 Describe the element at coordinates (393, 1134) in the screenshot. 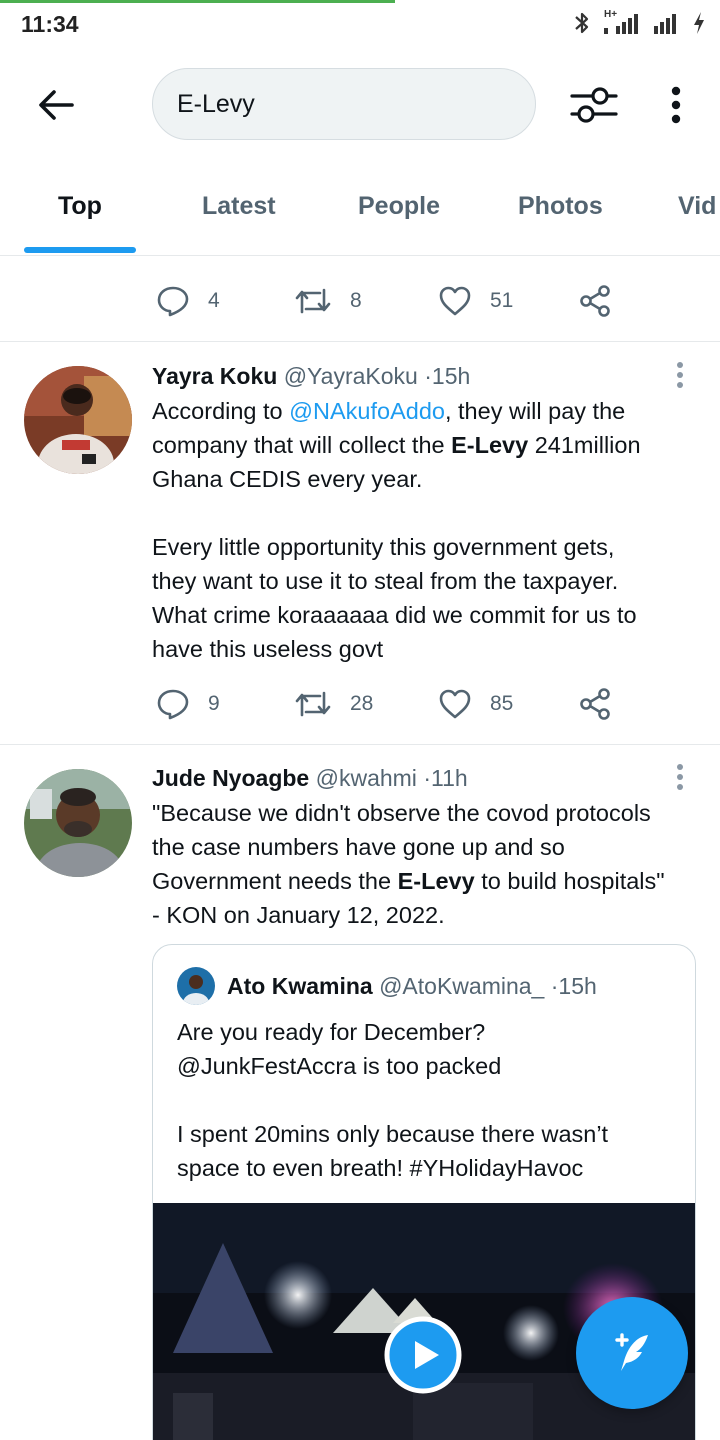

I see `quote-text-line: I spent 20mins only because there wasn’t` at that location.